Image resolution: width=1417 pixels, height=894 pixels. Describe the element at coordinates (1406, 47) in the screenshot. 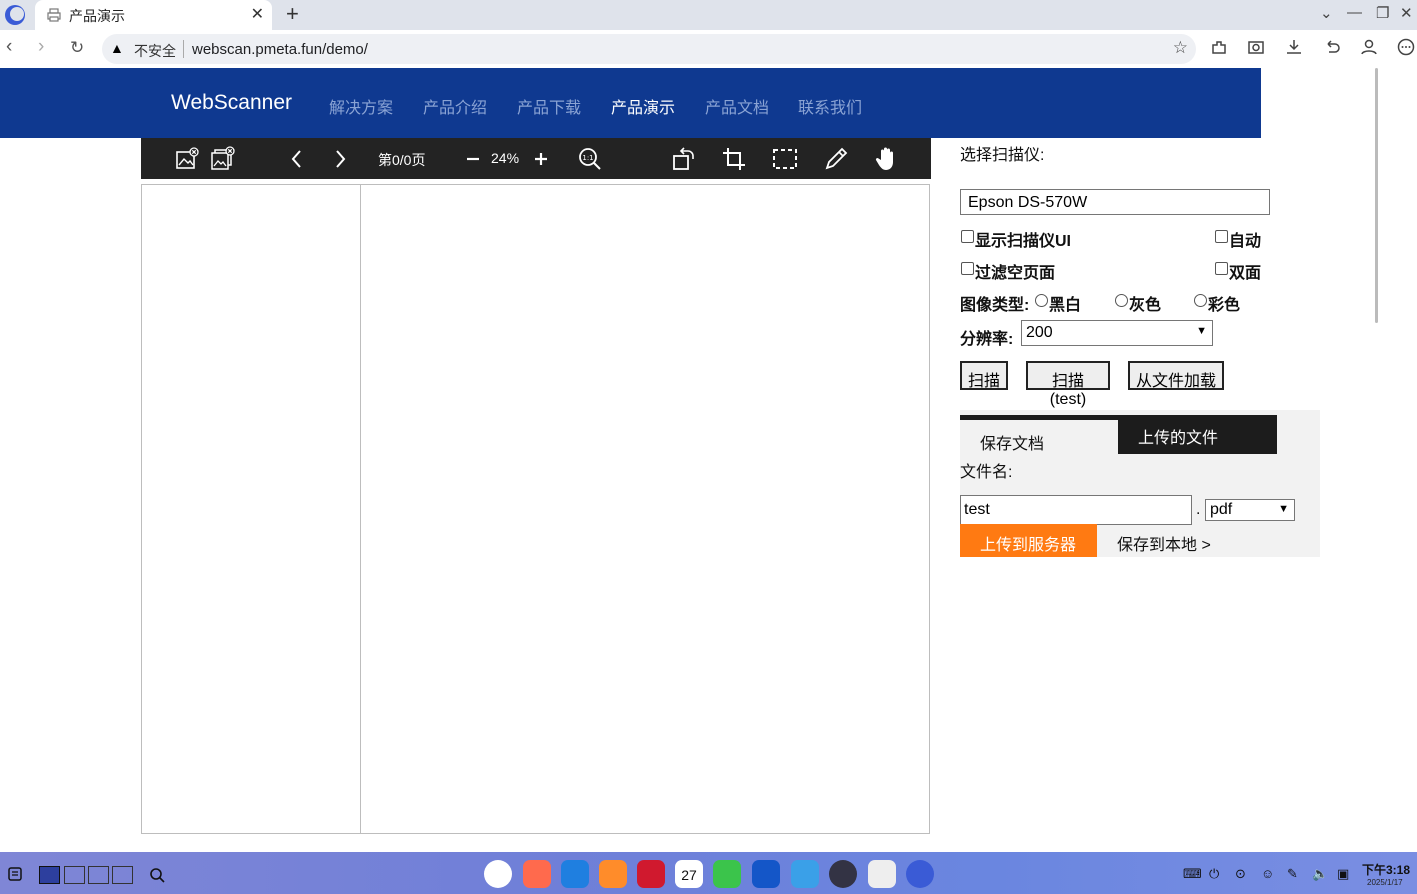

I see `menu-icon` at that location.